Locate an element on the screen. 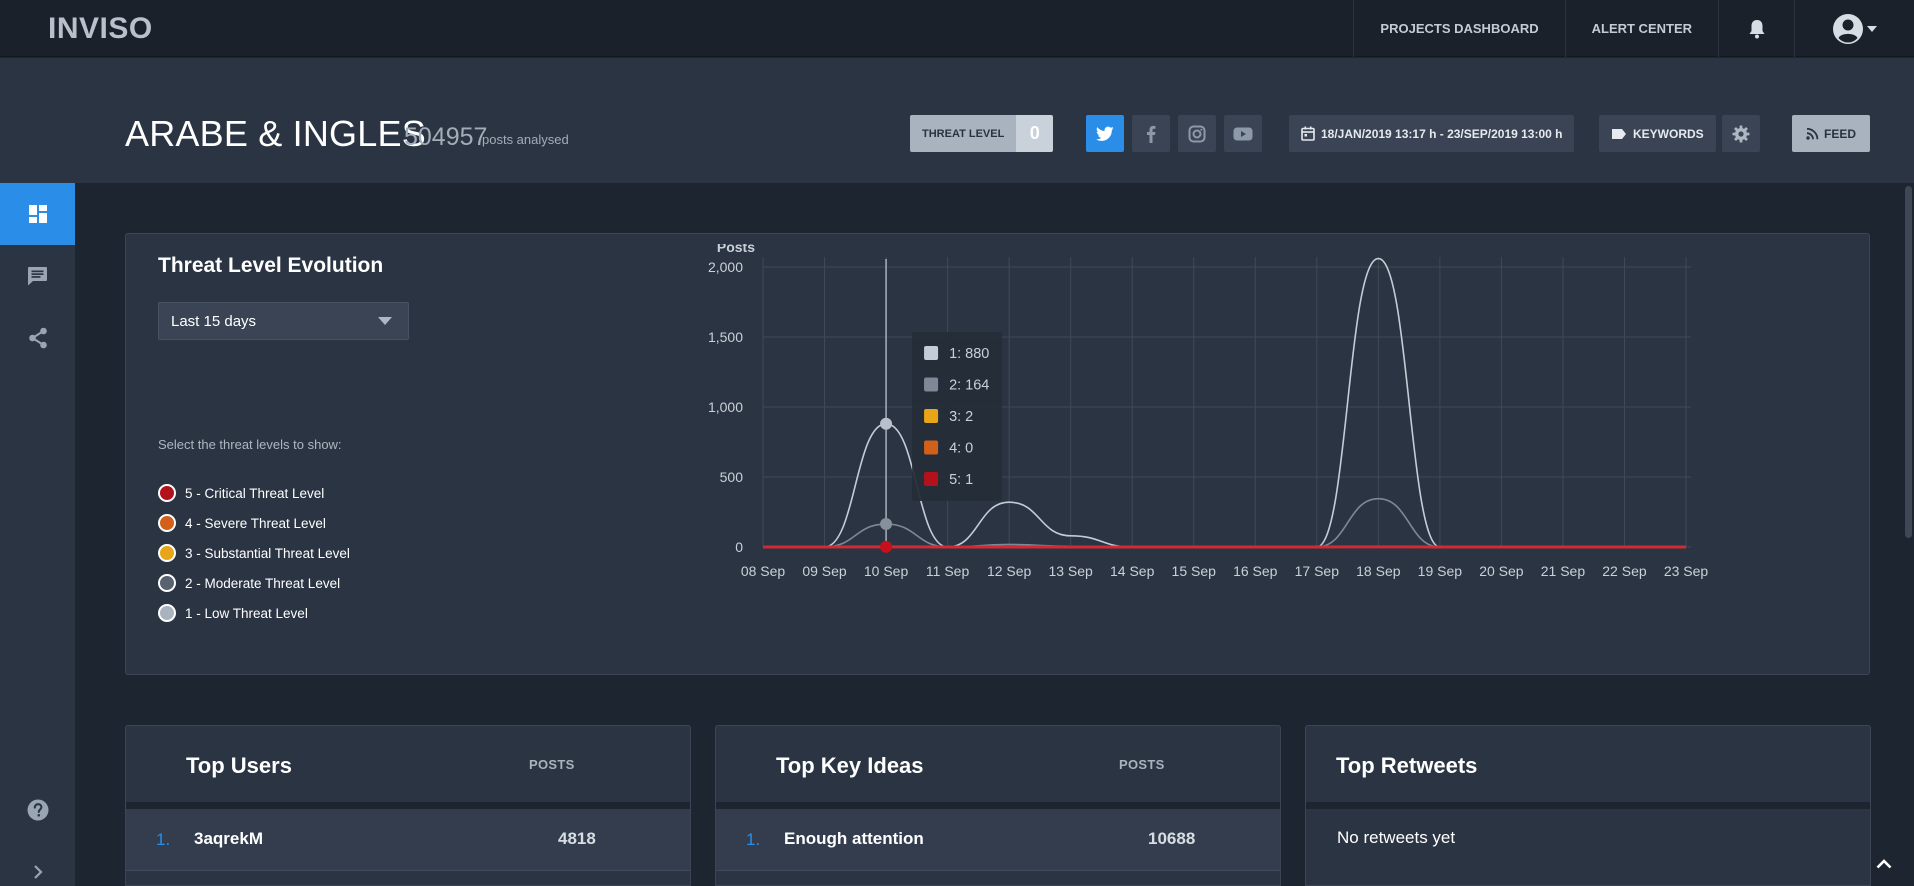  account-circle-icon is located at coordinates (1847, 28).